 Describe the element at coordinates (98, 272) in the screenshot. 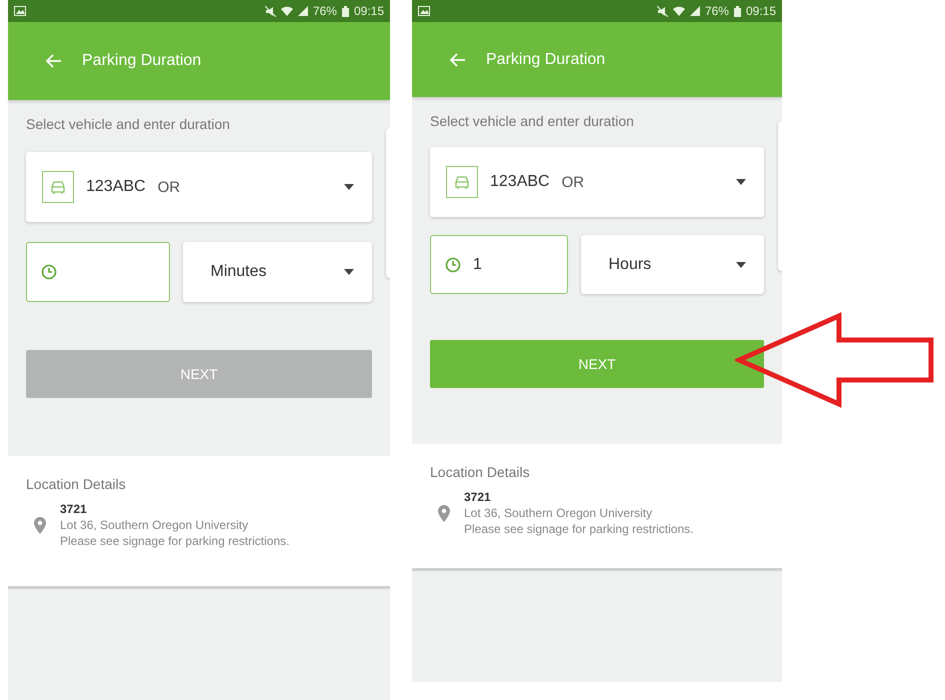

I see `duration-field` at that location.